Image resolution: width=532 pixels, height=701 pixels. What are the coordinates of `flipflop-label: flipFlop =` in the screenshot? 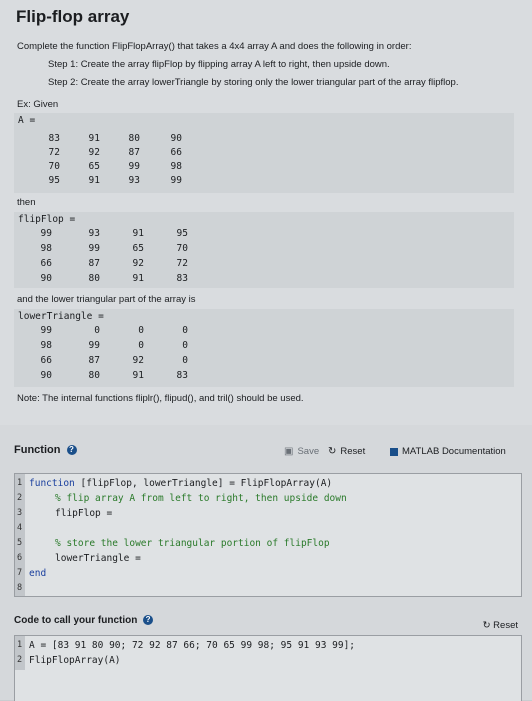 It's located at (47, 219).